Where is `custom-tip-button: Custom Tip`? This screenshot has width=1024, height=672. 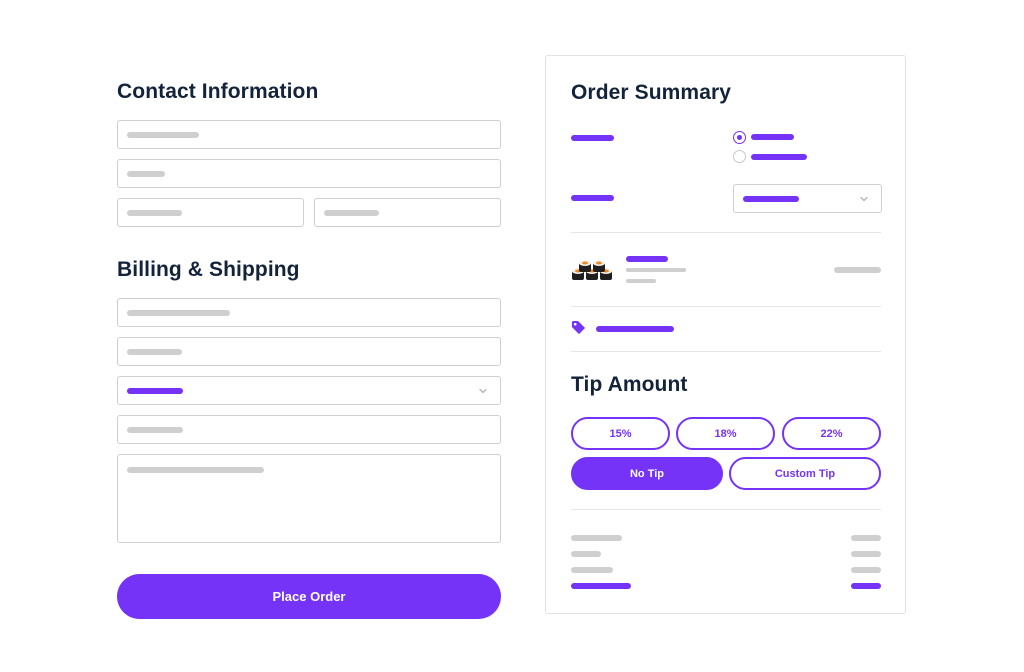
custom-tip-button: Custom Tip is located at coordinates (805, 473).